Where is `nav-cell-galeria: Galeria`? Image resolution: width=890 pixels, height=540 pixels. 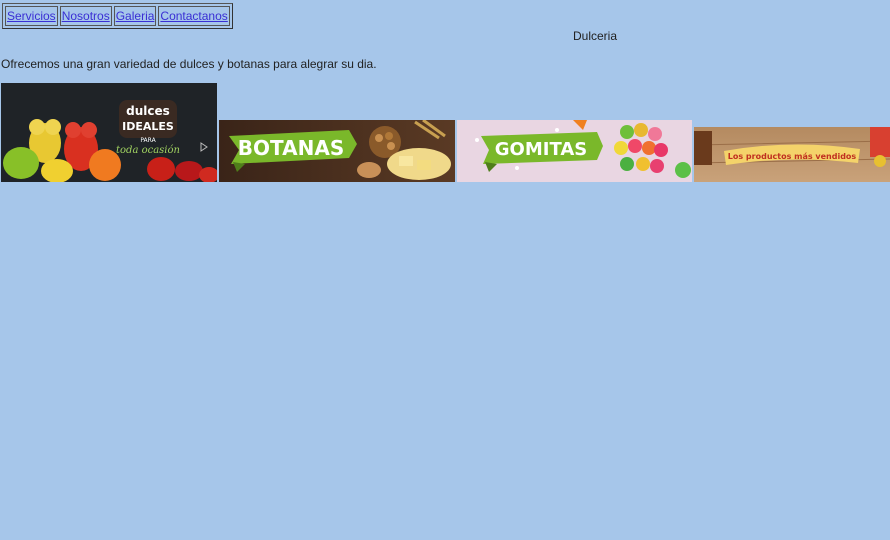
nav-cell-galeria: Galeria is located at coordinates (135, 16).